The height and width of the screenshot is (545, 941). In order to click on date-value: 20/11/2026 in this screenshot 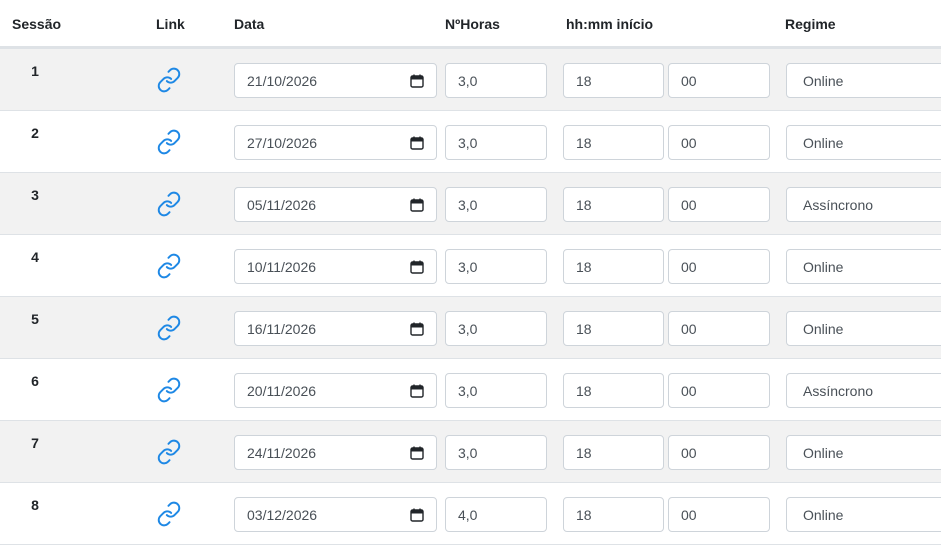, I will do `click(282, 390)`.